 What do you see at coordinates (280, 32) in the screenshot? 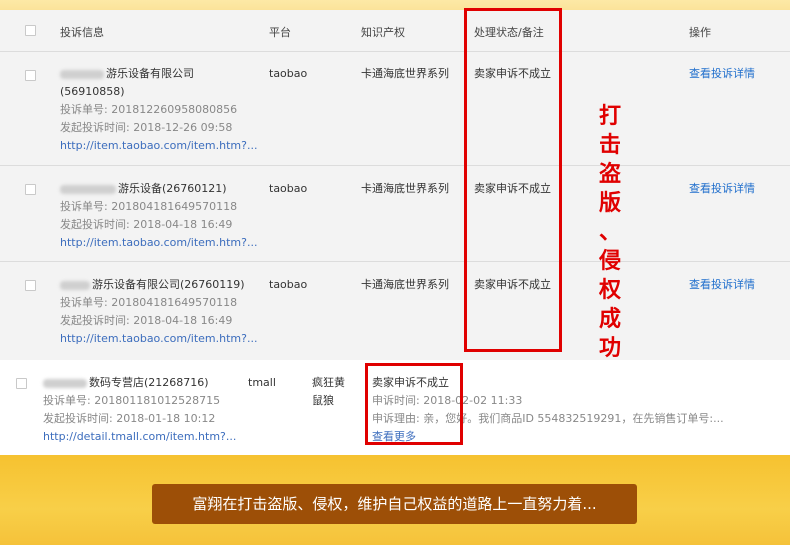
I see `header-platform: 平台` at bounding box center [280, 32].